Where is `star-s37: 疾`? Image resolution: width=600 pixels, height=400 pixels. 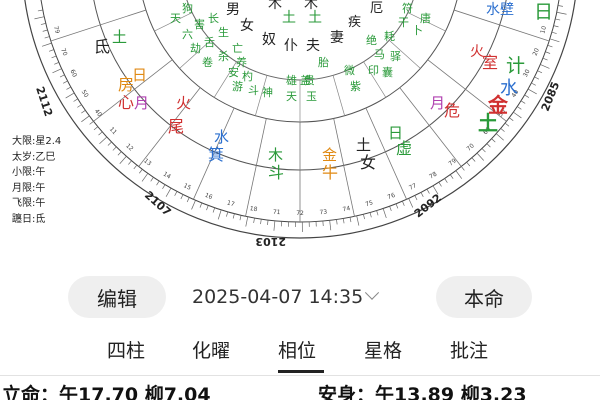
star-s37: 疾 is located at coordinates (354, 22).